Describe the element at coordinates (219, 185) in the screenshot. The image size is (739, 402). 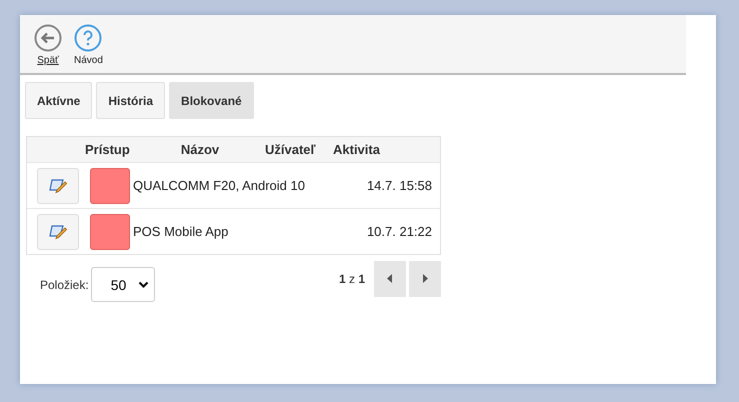
I see `table-cell-text: QUALCOMM F20, Android 10` at that location.